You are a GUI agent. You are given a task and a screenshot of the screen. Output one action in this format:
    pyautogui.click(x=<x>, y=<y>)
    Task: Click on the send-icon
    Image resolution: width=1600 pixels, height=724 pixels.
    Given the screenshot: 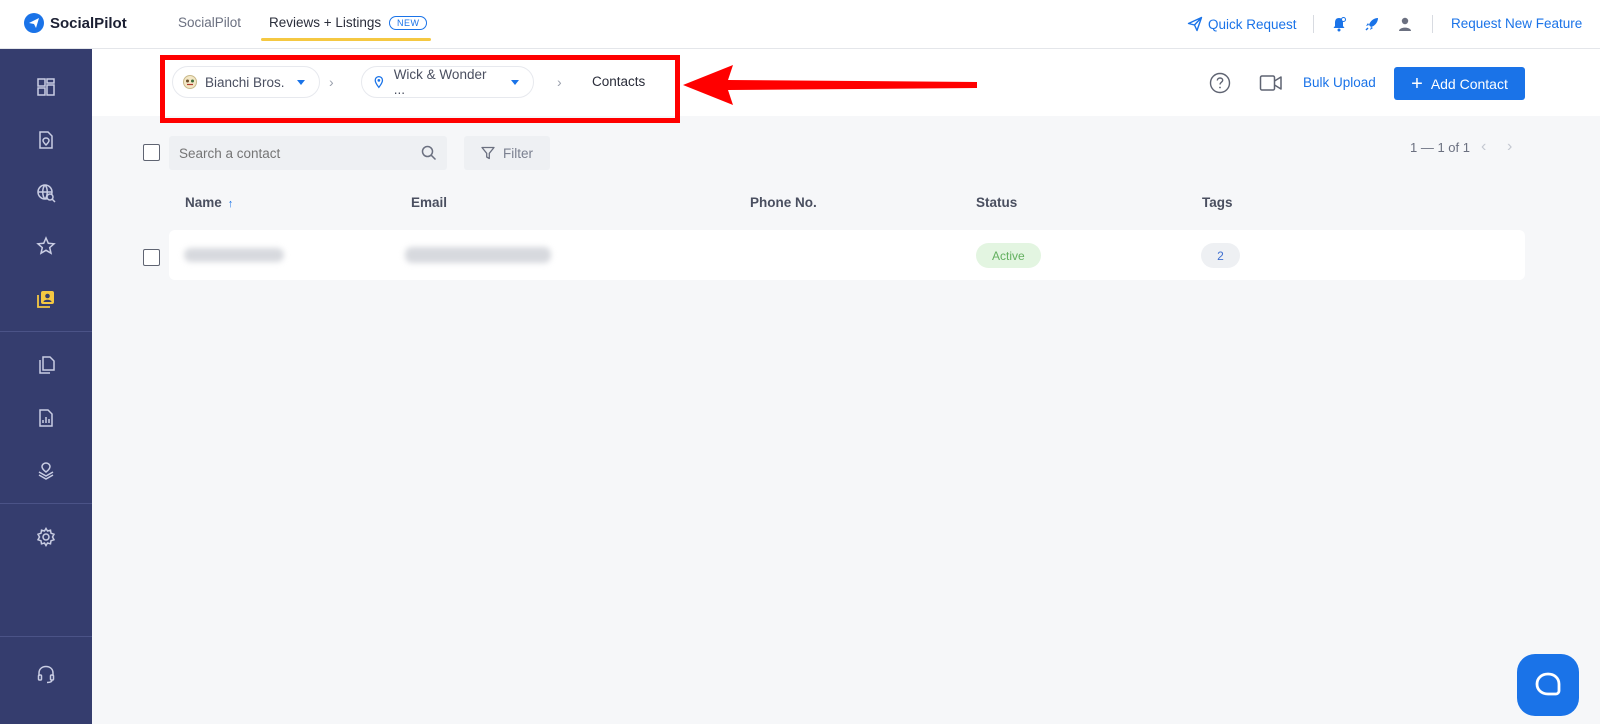 What is the action you would take?
    pyautogui.click(x=1195, y=24)
    